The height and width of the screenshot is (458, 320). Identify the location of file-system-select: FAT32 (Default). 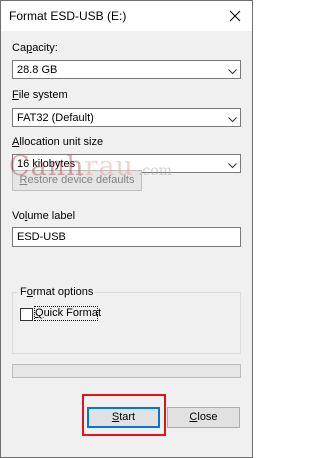
(126, 117).